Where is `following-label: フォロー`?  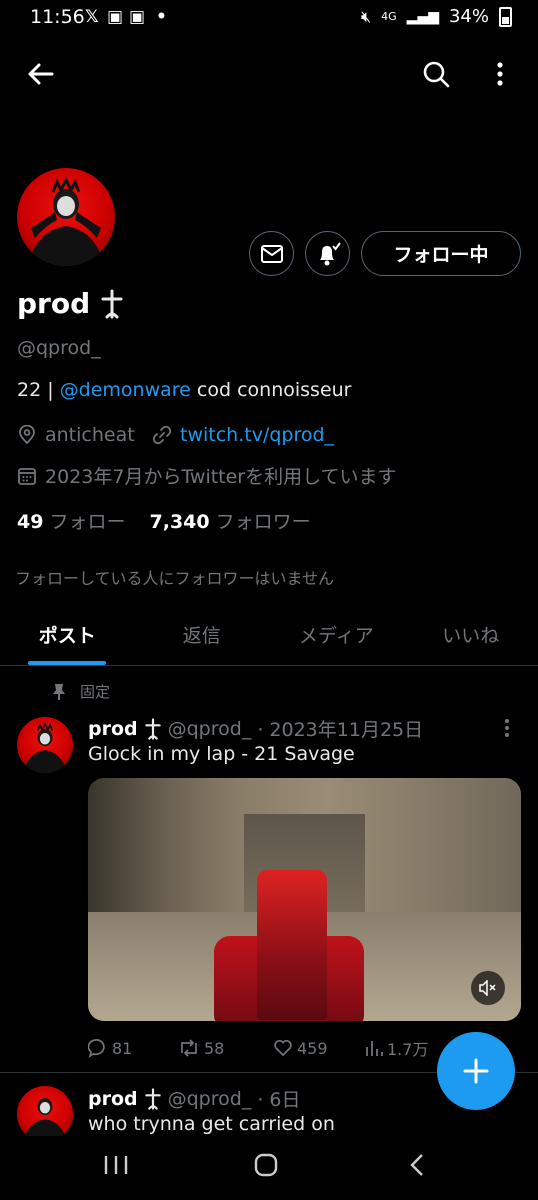
following-label: フォロー is located at coordinates (87, 522).